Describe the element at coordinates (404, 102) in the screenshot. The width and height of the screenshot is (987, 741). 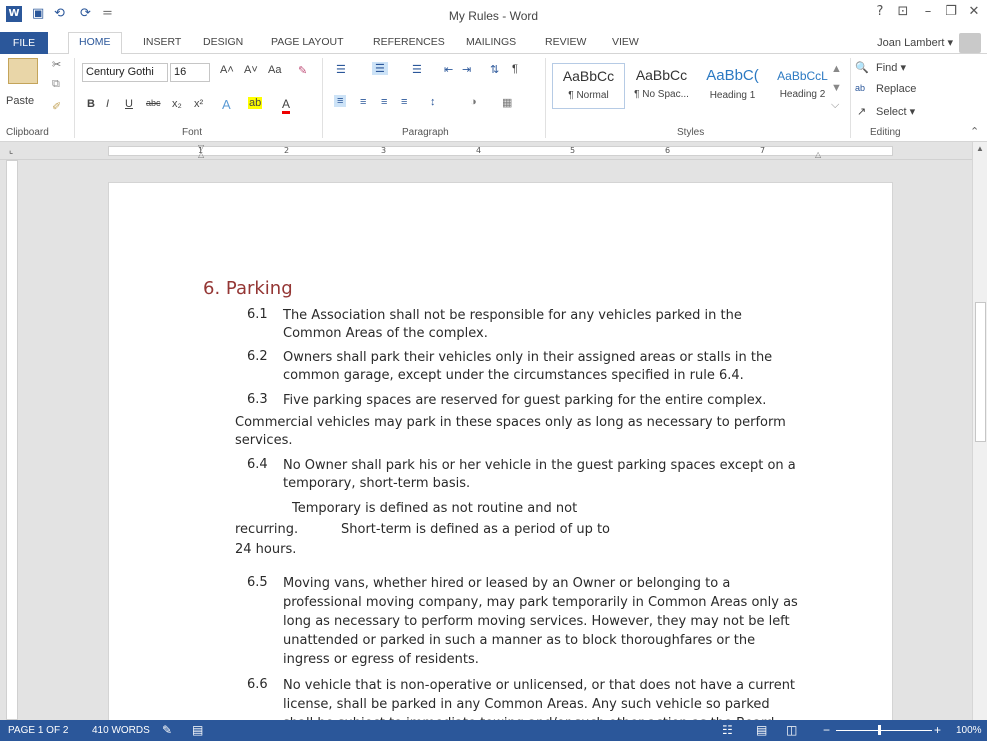
I see `justify-icon: ≡` at that location.